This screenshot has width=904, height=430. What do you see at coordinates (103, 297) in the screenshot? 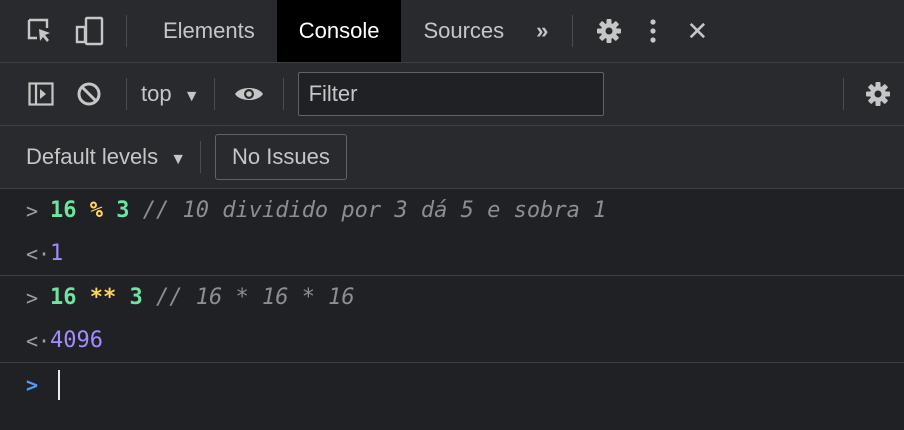
I see `operator: **` at bounding box center [103, 297].